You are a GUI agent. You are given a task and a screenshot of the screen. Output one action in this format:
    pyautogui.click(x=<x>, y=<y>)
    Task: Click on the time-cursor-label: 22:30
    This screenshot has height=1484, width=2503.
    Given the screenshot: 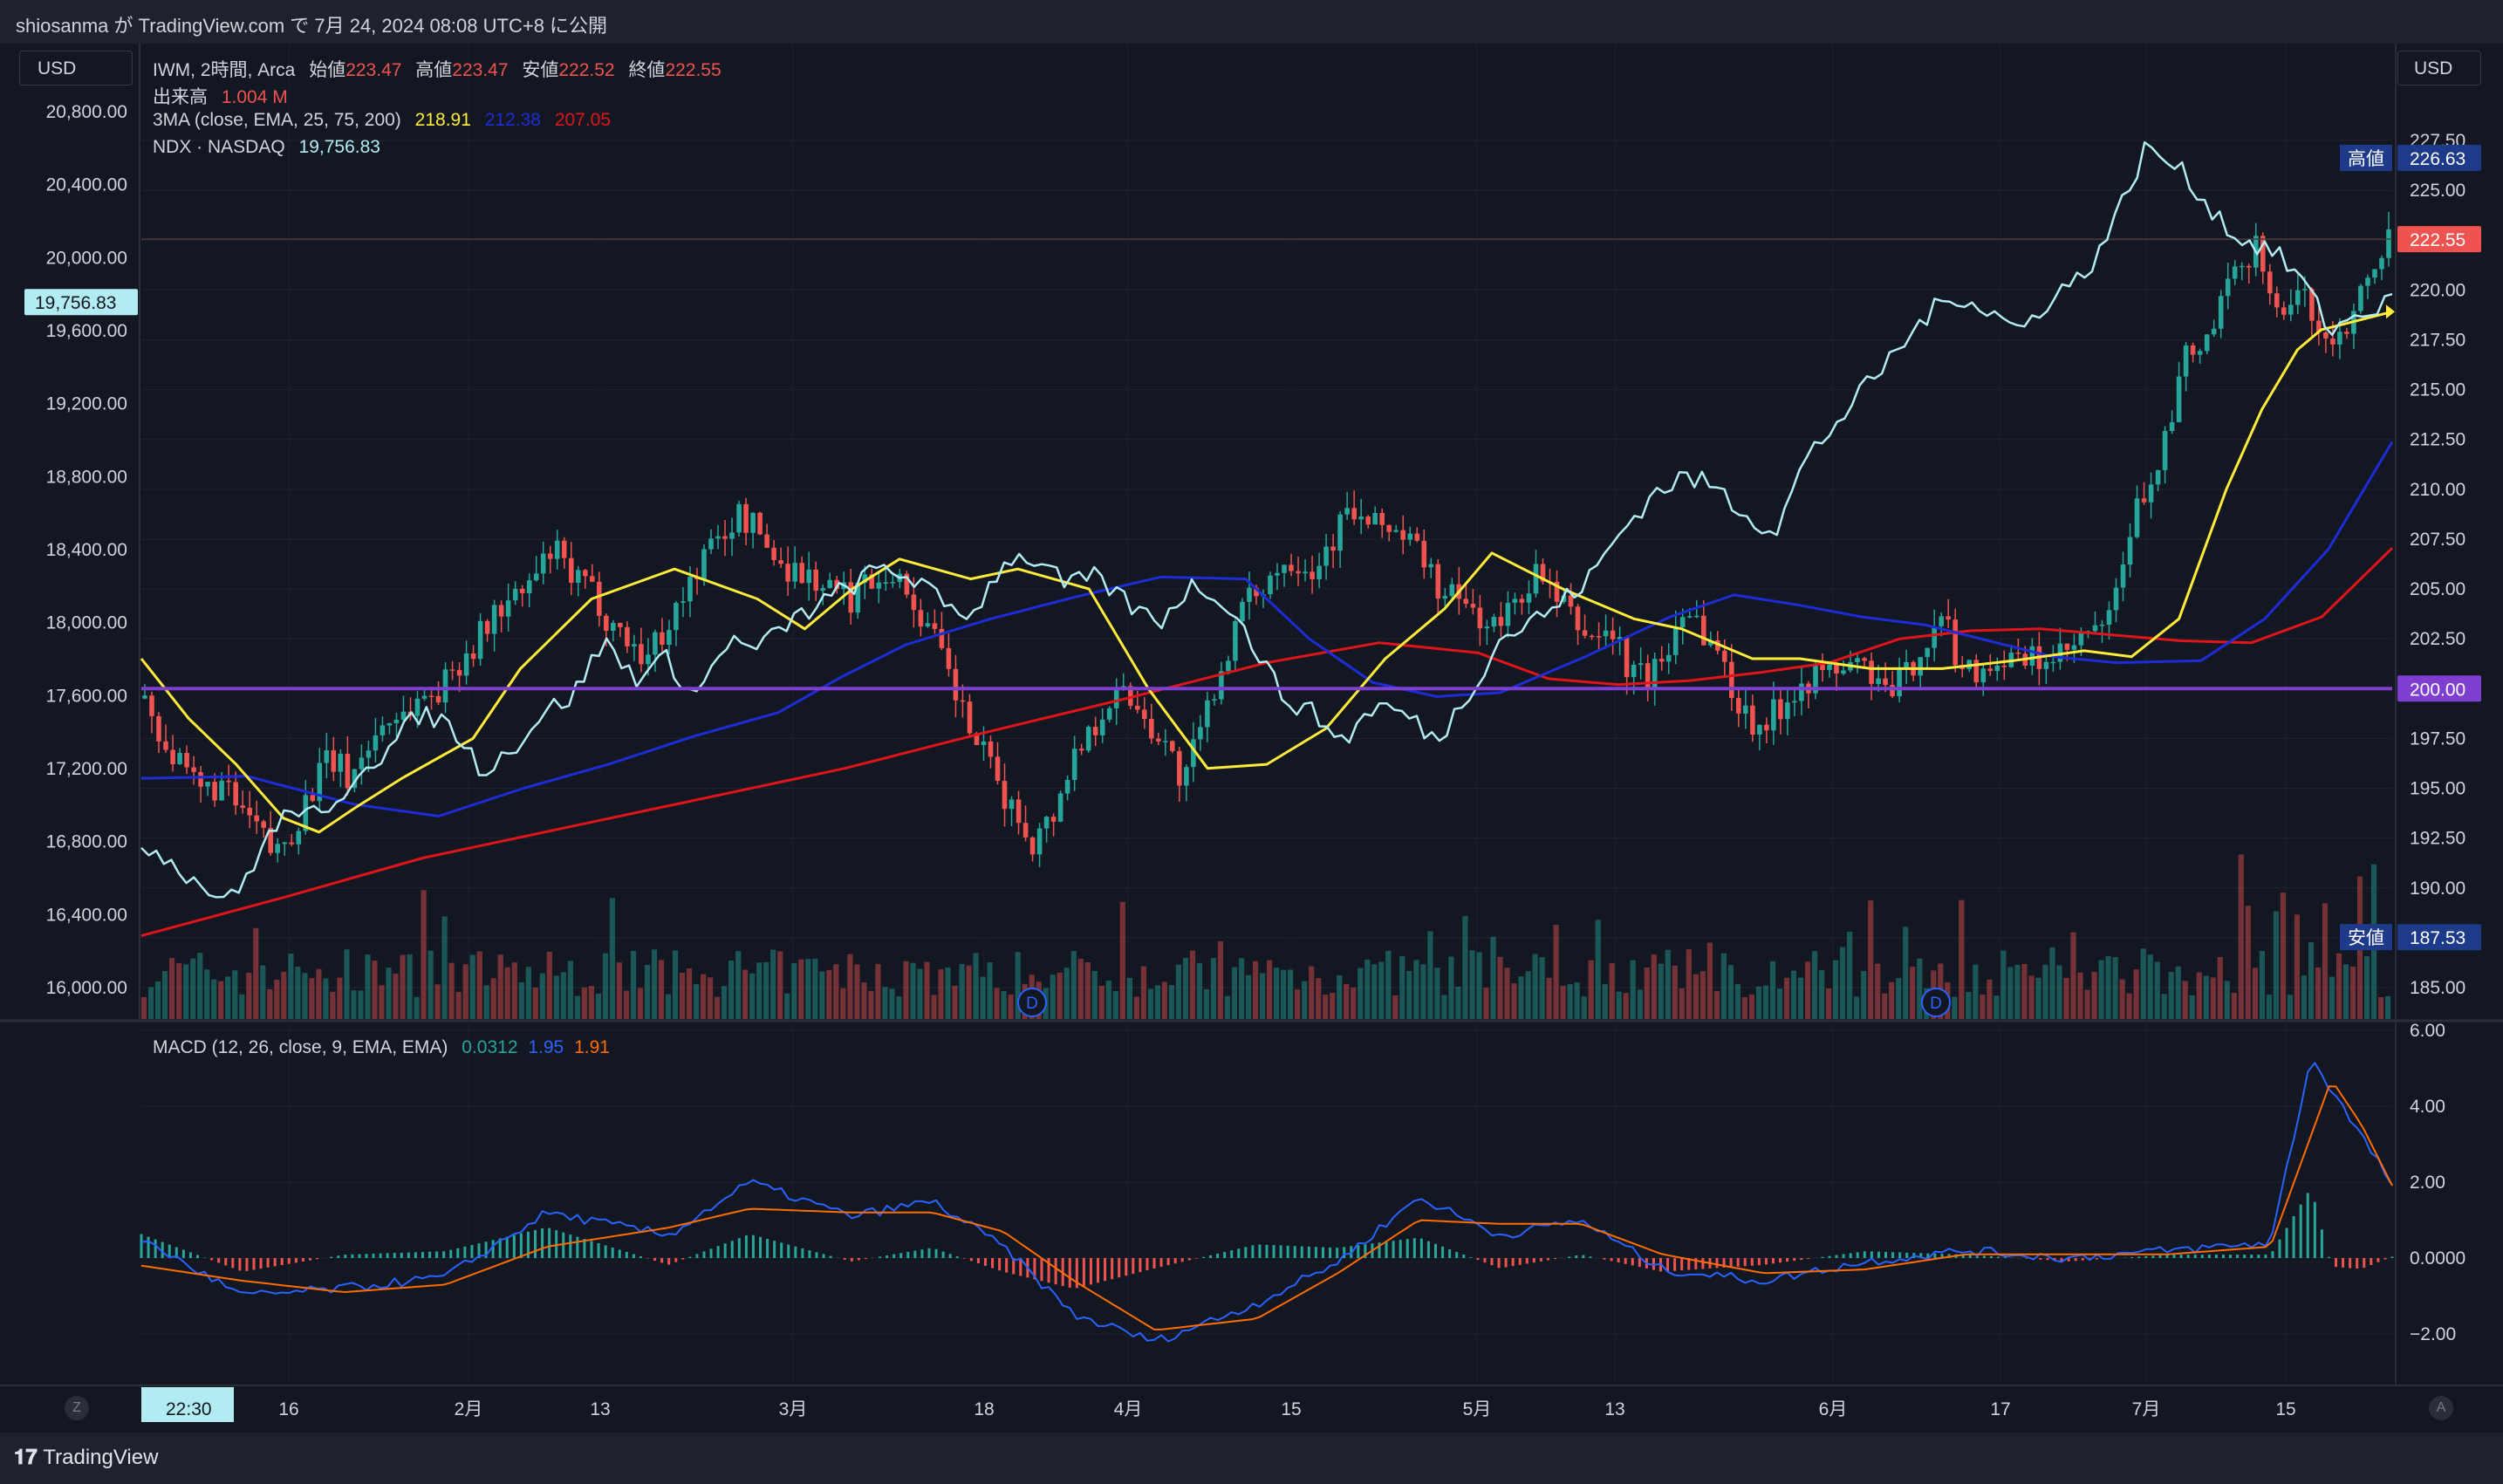 What is the action you would take?
    pyautogui.click(x=189, y=1409)
    